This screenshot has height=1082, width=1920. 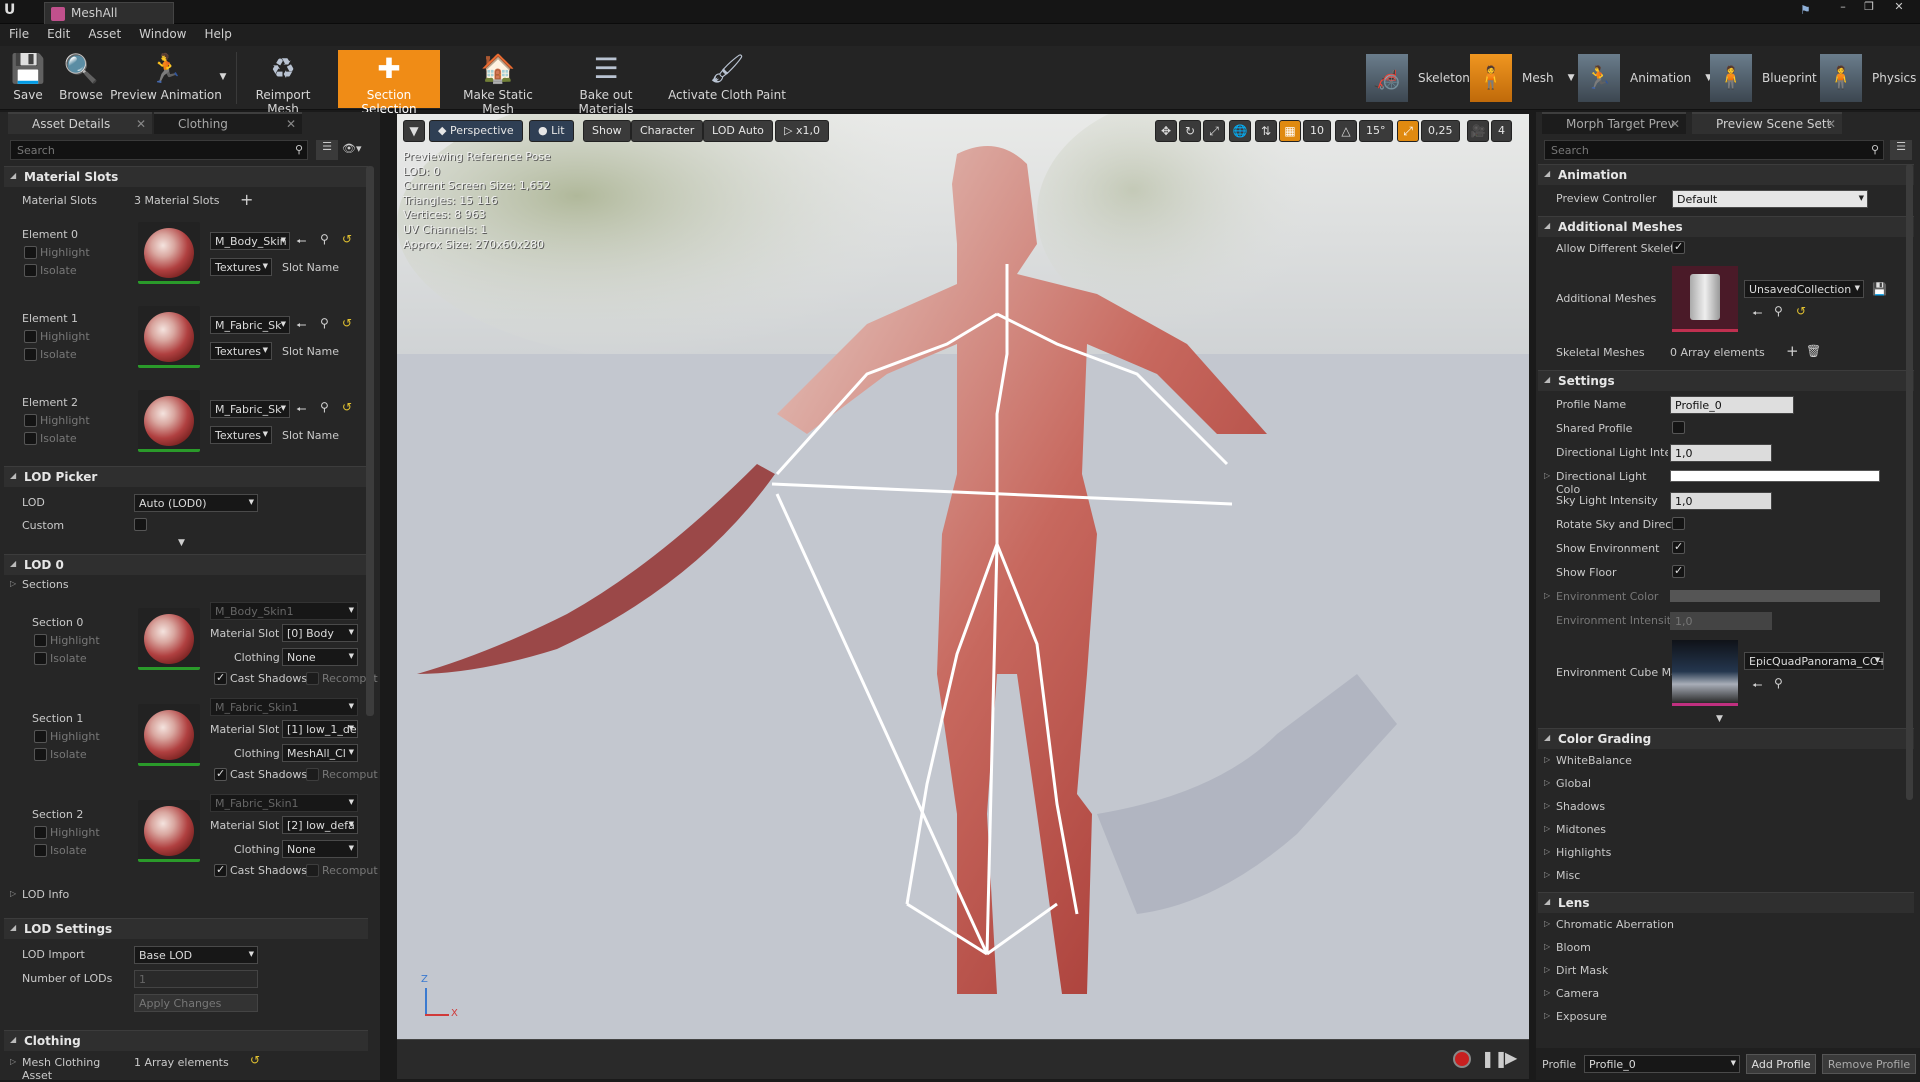 I want to click on scale-snap-value: 0,25, so click(x=1440, y=131).